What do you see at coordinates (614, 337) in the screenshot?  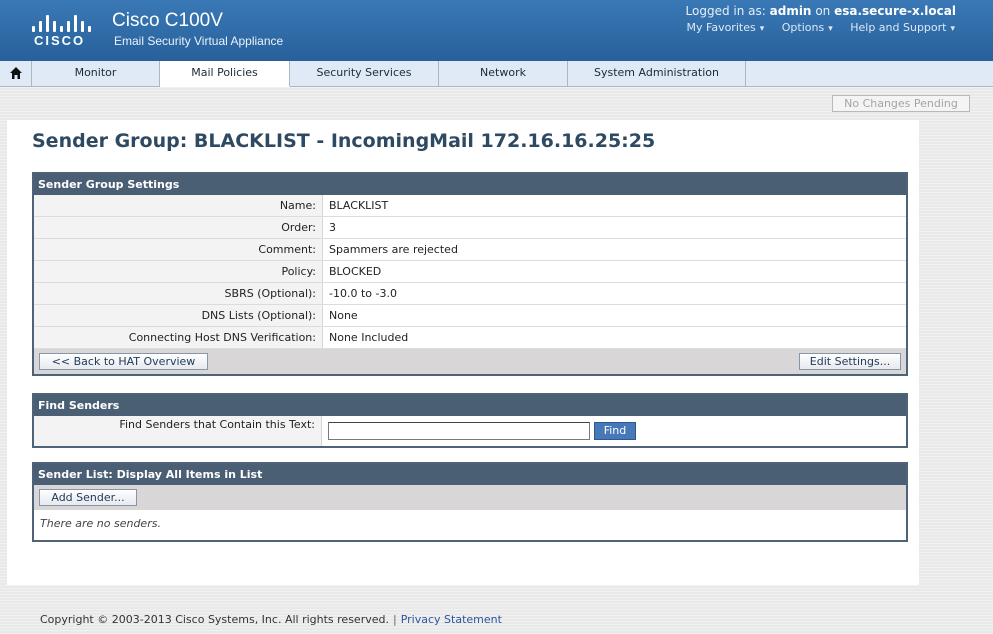 I see `dns-verification-value: None Included` at bounding box center [614, 337].